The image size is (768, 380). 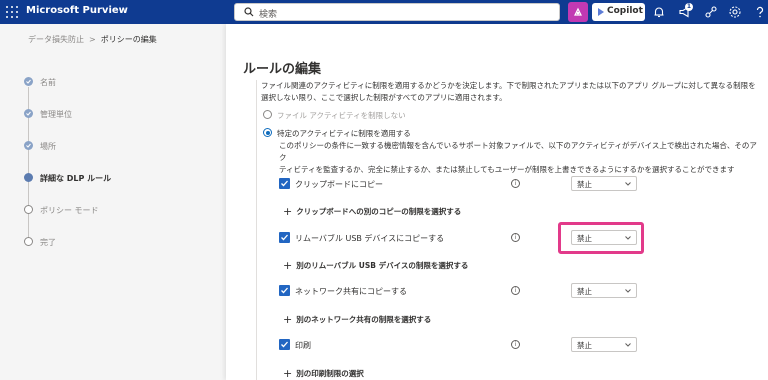 What do you see at coordinates (282, 69) in the screenshot?
I see `page-title: ルールの編集` at bounding box center [282, 69].